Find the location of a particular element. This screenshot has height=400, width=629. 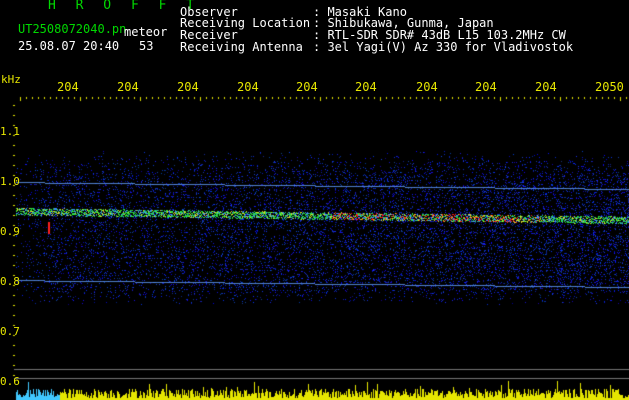

app-title: H R O F F T is located at coordinates (124, 6).